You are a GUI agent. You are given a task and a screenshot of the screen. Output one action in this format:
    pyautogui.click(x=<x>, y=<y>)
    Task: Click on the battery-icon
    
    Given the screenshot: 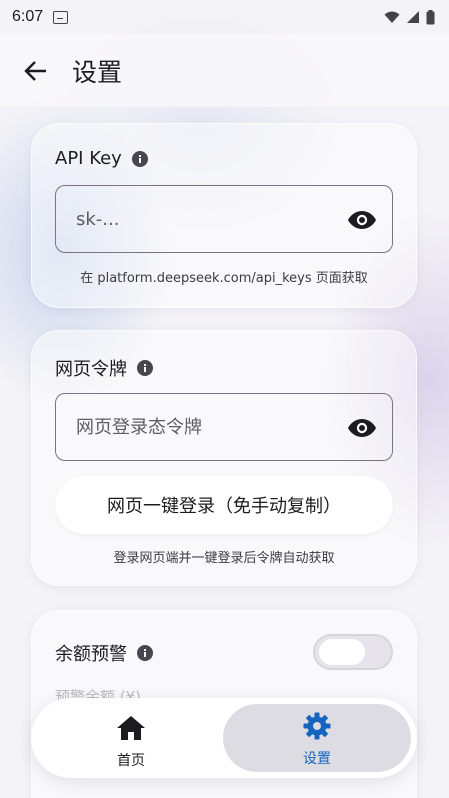 What is the action you would take?
    pyautogui.click(x=430, y=16)
    